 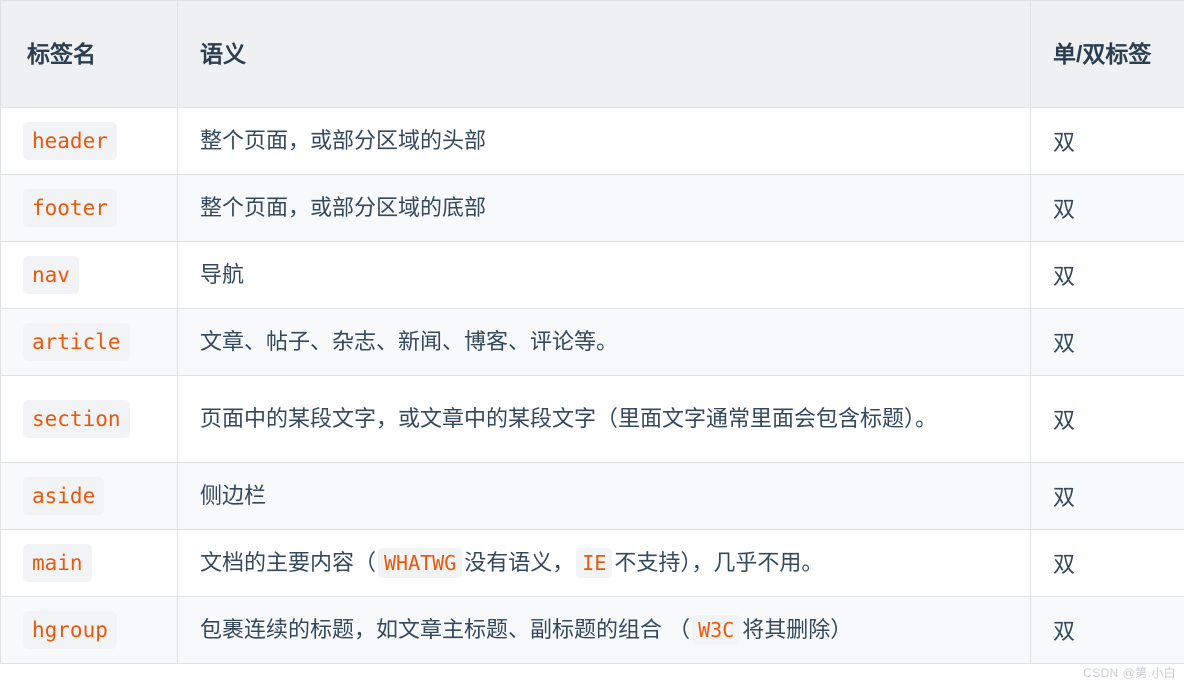 I want to click on cell-semantic: 整个页面，或部分区域的底部, so click(x=604, y=208).